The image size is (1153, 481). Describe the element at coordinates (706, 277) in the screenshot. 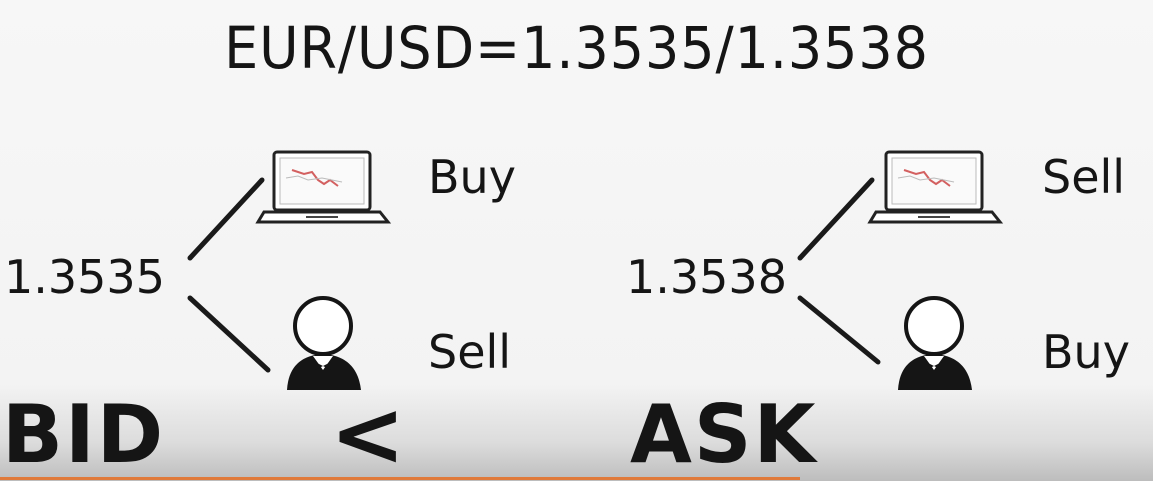

I see `ask-price: 1.3538` at that location.